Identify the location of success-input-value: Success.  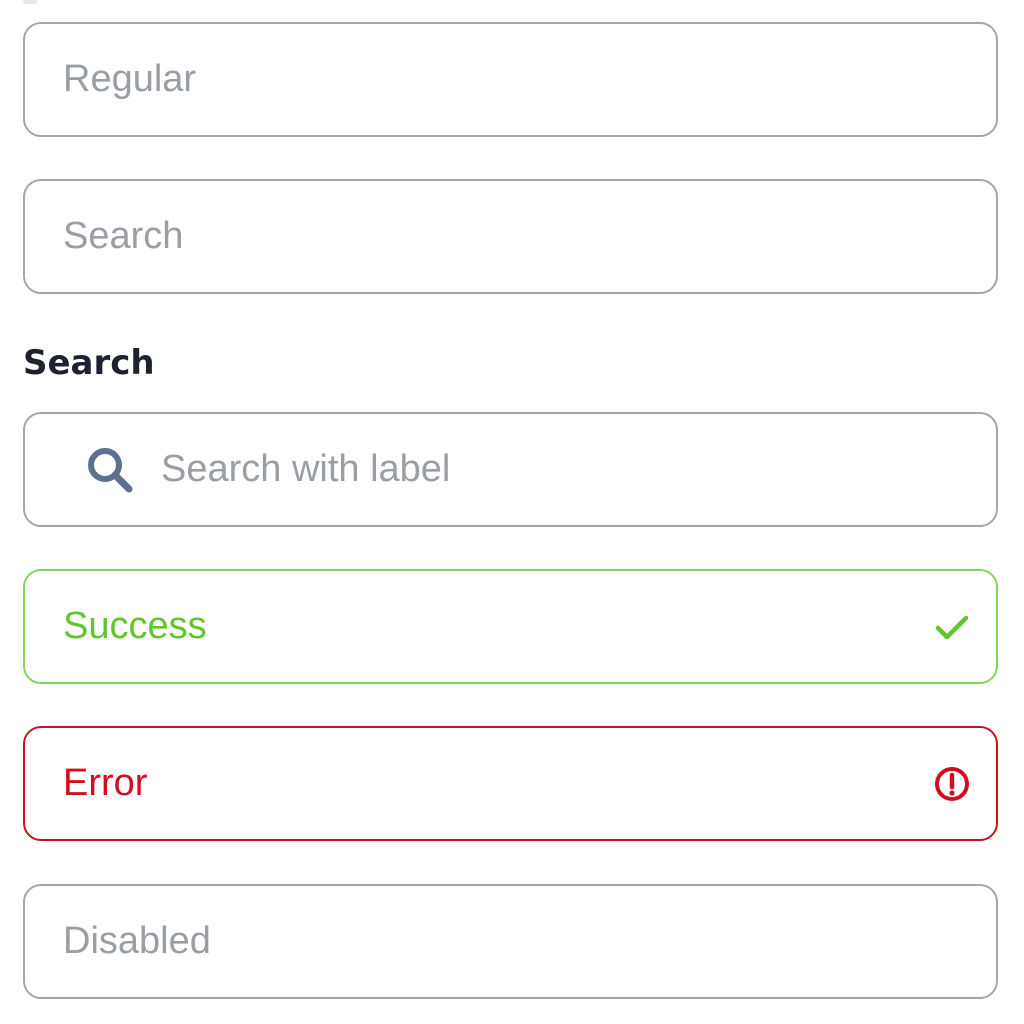
(135, 626).